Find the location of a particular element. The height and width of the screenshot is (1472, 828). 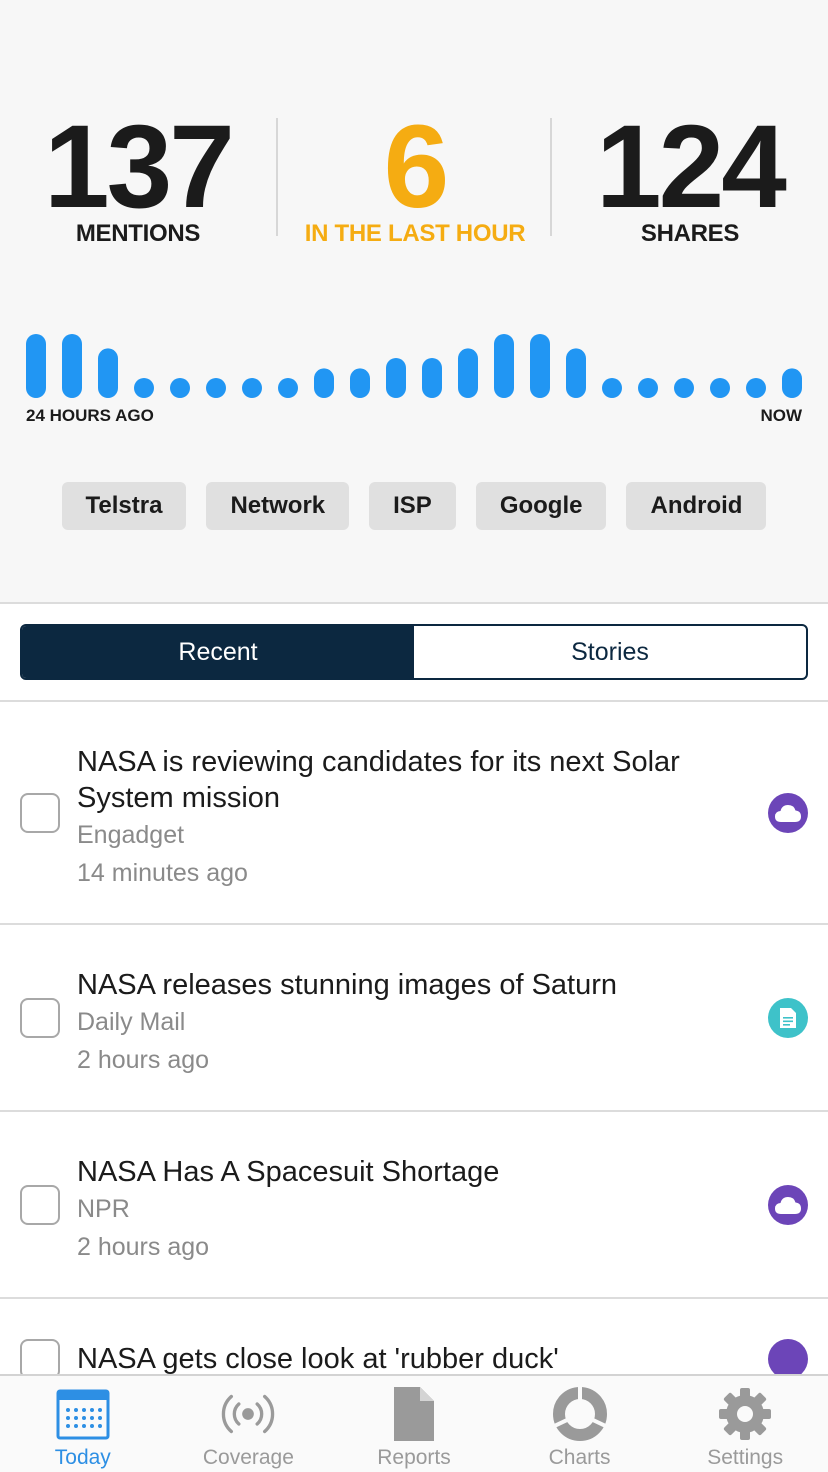

item-title: NASA gets close look at 'rubber duck' is located at coordinates (392, 1357).